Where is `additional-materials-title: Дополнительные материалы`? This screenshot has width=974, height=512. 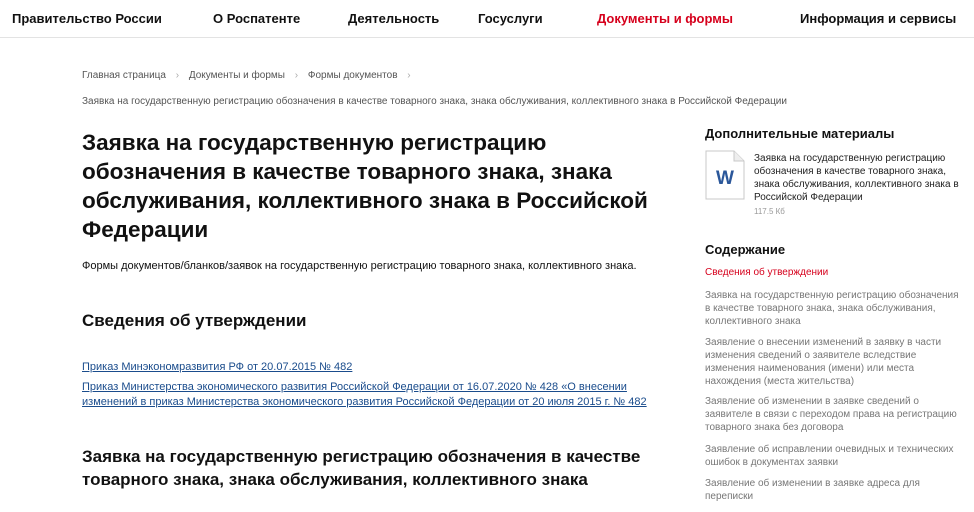
additional-materials-title: Дополнительные материалы is located at coordinates (800, 133).